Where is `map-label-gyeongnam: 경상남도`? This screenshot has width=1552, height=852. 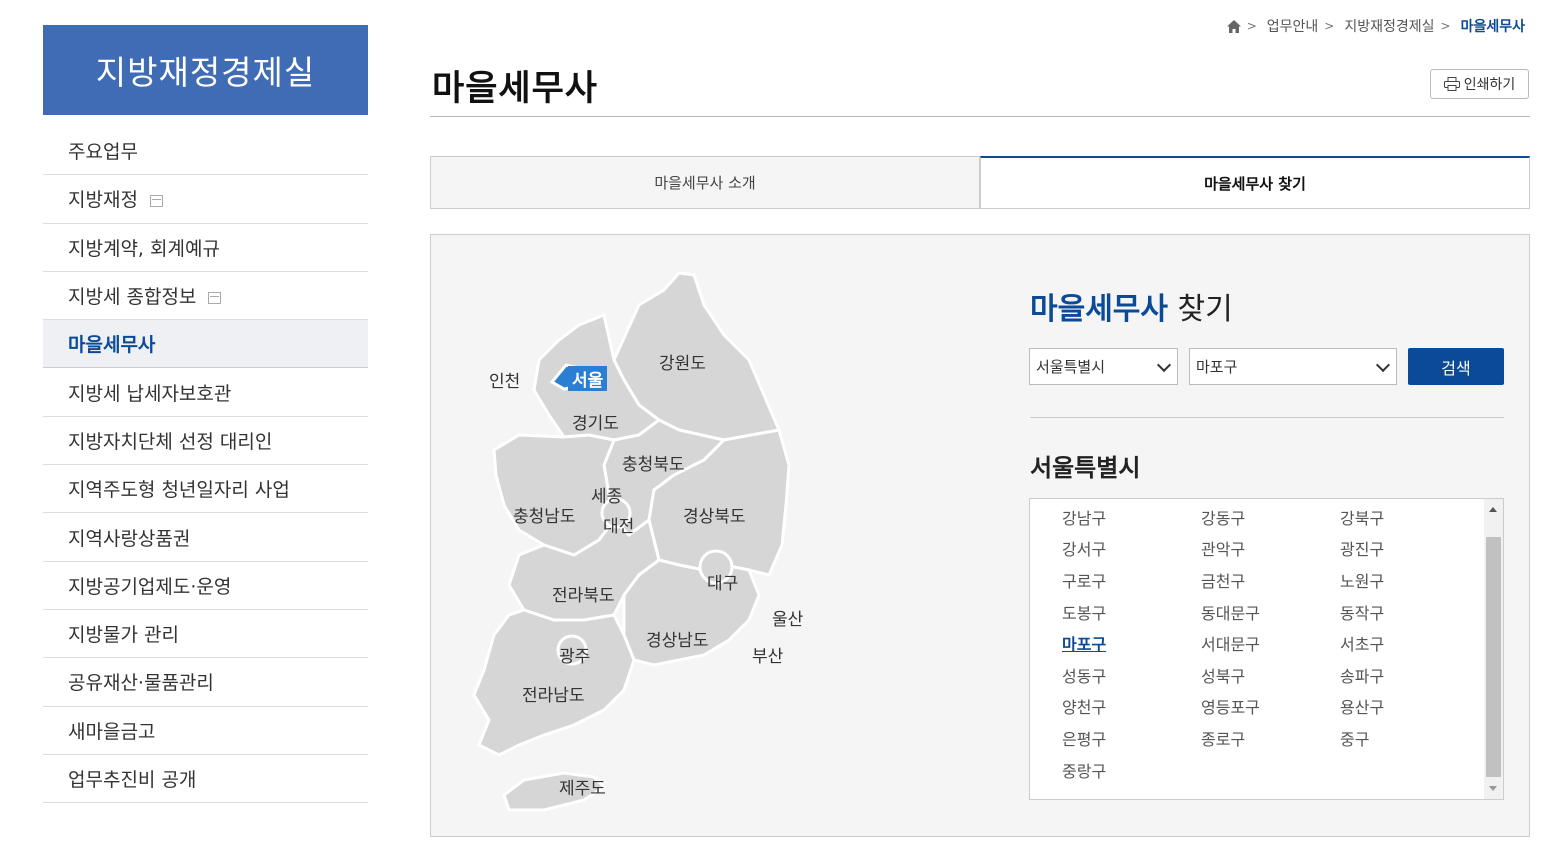 map-label-gyeongnam: 경상남도 is located at coordinates (677, 638).